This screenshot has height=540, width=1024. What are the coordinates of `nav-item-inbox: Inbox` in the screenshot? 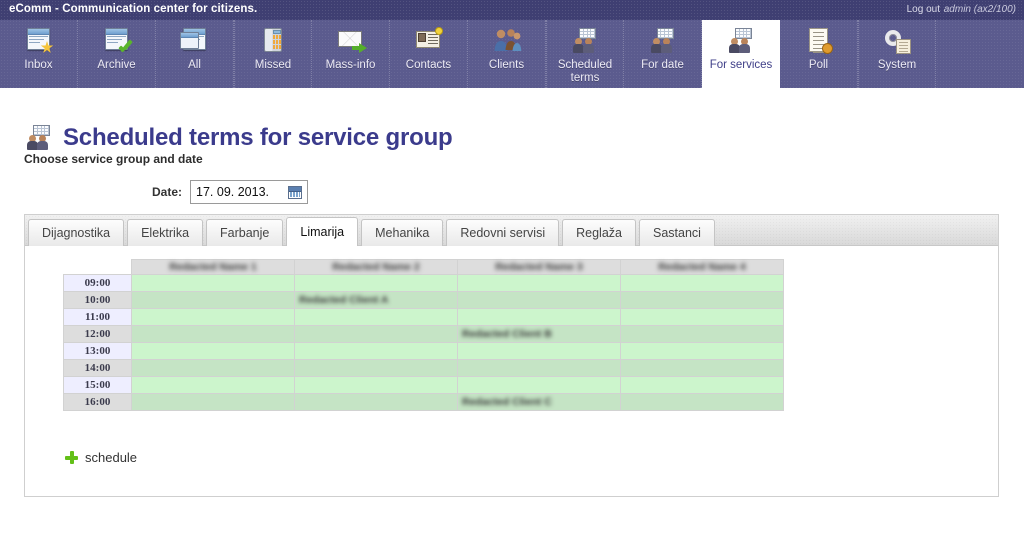 It's located at (39, 54).